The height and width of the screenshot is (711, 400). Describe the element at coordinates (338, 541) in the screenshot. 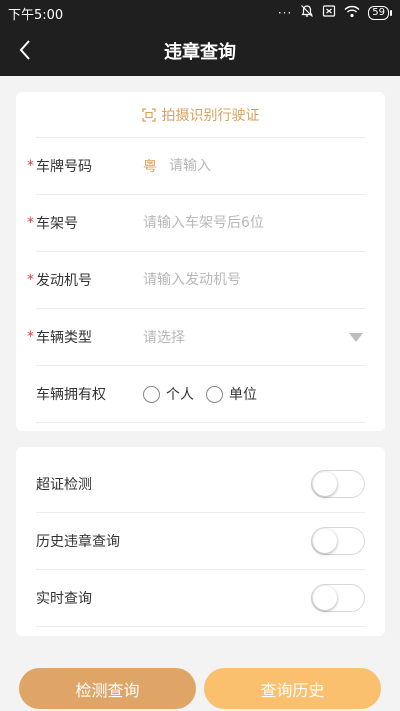

I see `history-query-toggle` at that location.